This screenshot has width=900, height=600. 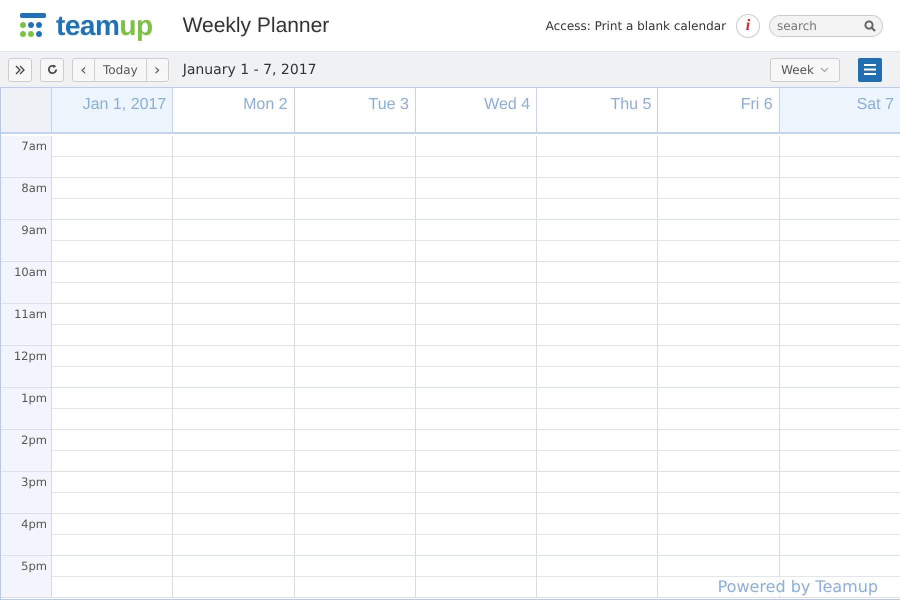 I want to click on date-range: January 1 - 7, 2017, so click(x=249, y=70).